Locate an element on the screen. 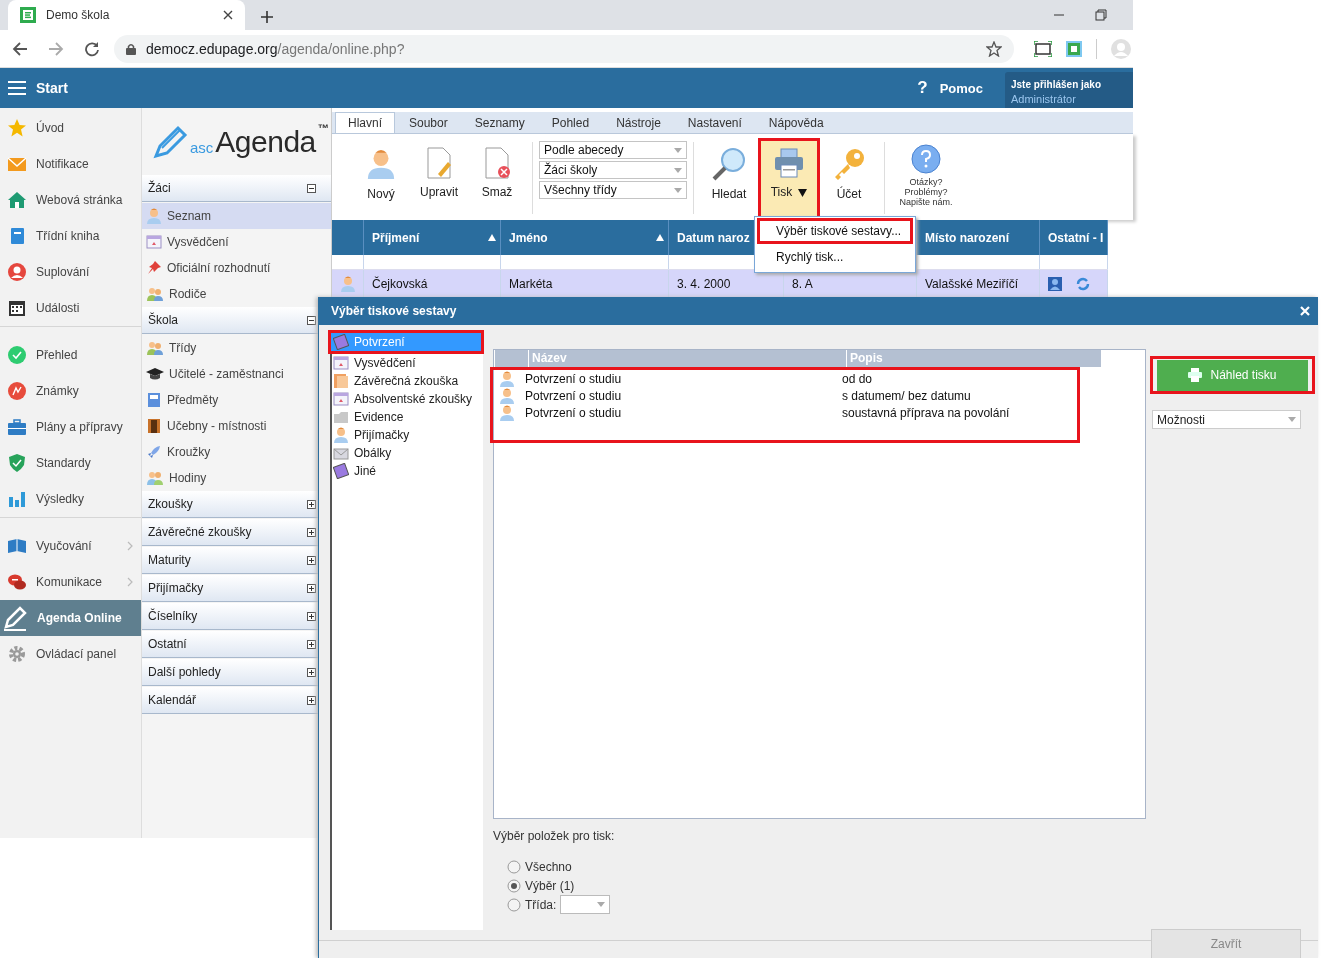 This screenshot has width=1323, height=958. dropdown-field: Možnosti is located at coordinates (1226, 419).